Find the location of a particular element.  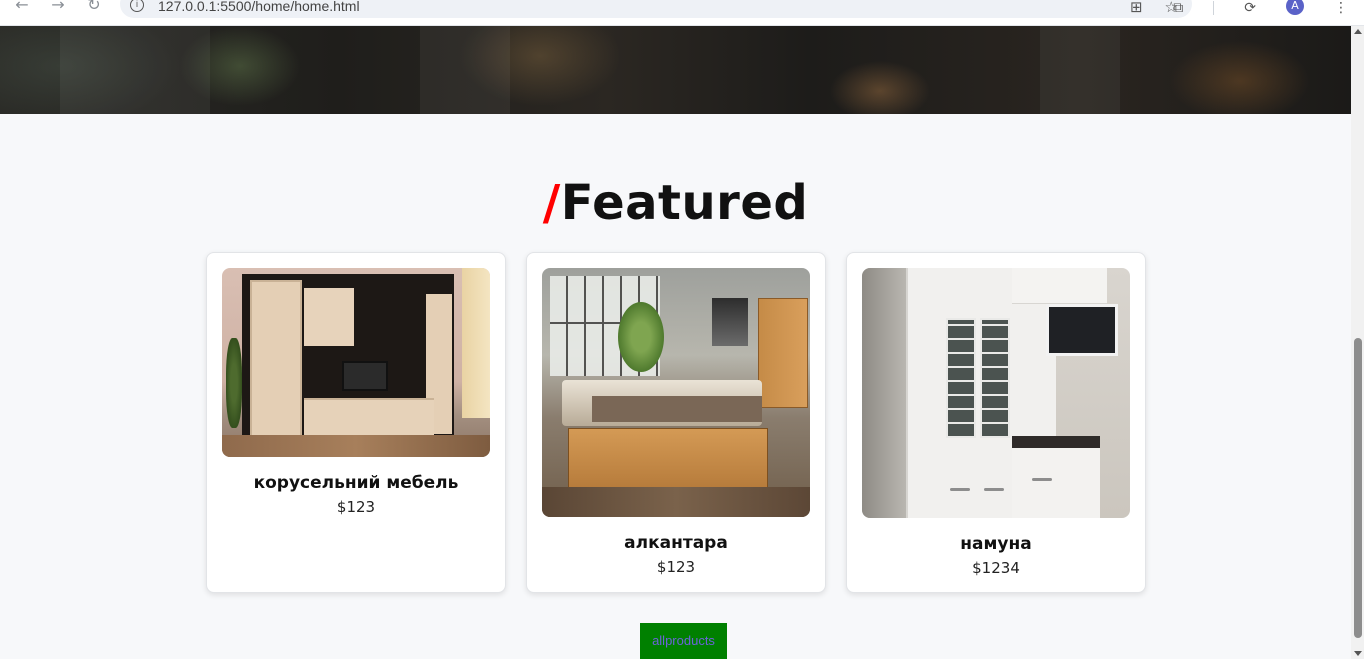

product-card: корусельний мебель $123 is located at coordinates (356, 422).